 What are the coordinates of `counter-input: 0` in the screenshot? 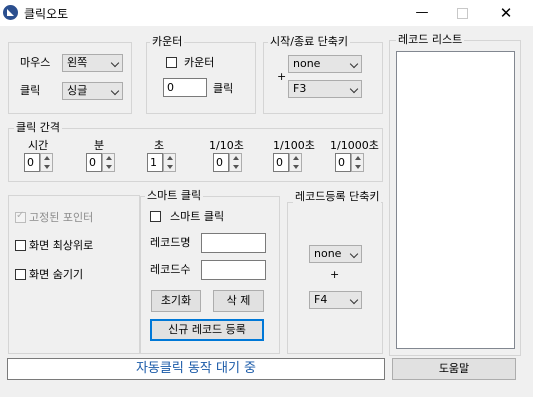 It's located at (185, 87).